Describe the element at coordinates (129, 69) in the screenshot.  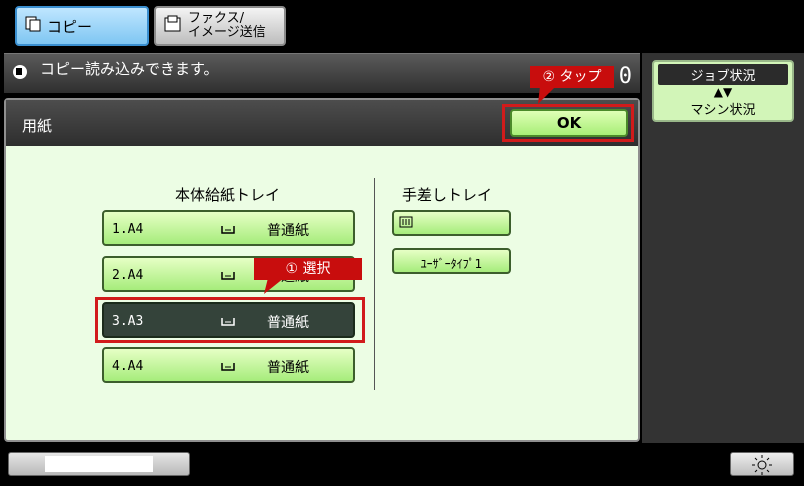
I see `status-message: コピー読み込みできます。` at that location.